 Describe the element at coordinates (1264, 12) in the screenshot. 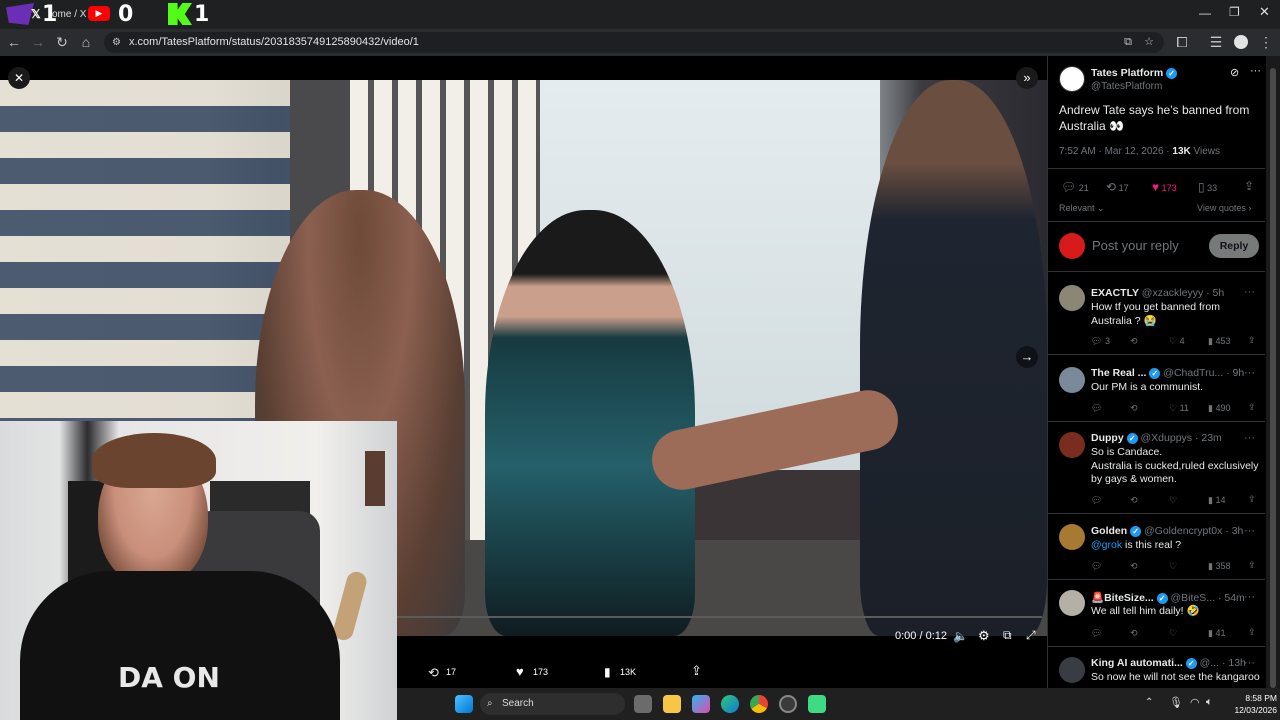

I see `close-window-icon: ✕` at that location.